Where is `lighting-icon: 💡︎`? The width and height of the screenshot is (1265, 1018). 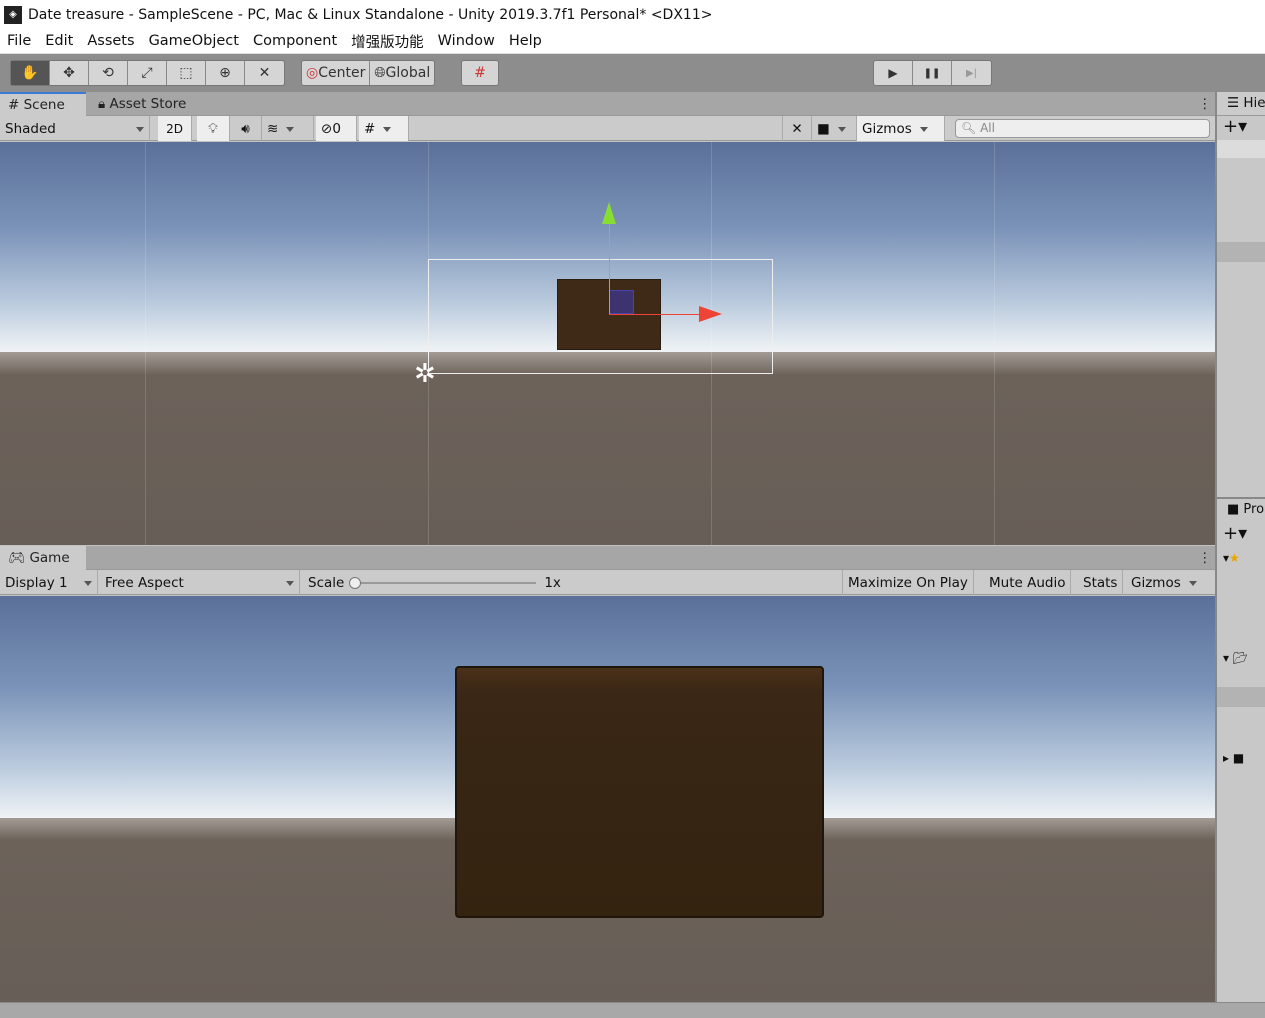 lighting-icon: 💡︎ is located at coordinates (213, 128).